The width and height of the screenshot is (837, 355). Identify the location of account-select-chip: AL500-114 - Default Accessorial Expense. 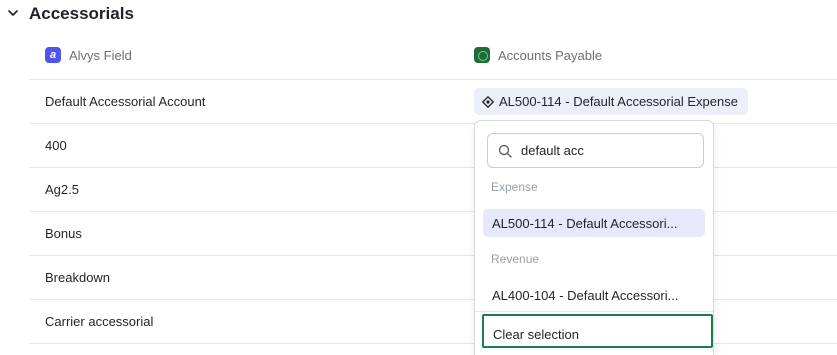
(611, 101).